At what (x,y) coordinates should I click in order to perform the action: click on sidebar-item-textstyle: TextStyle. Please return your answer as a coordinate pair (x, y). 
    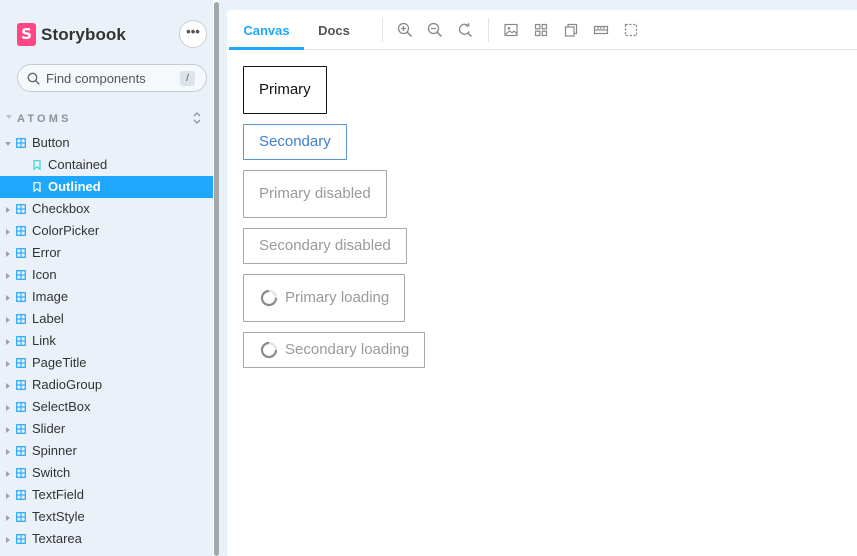
    Looking at the image, I should click on (106, 517).